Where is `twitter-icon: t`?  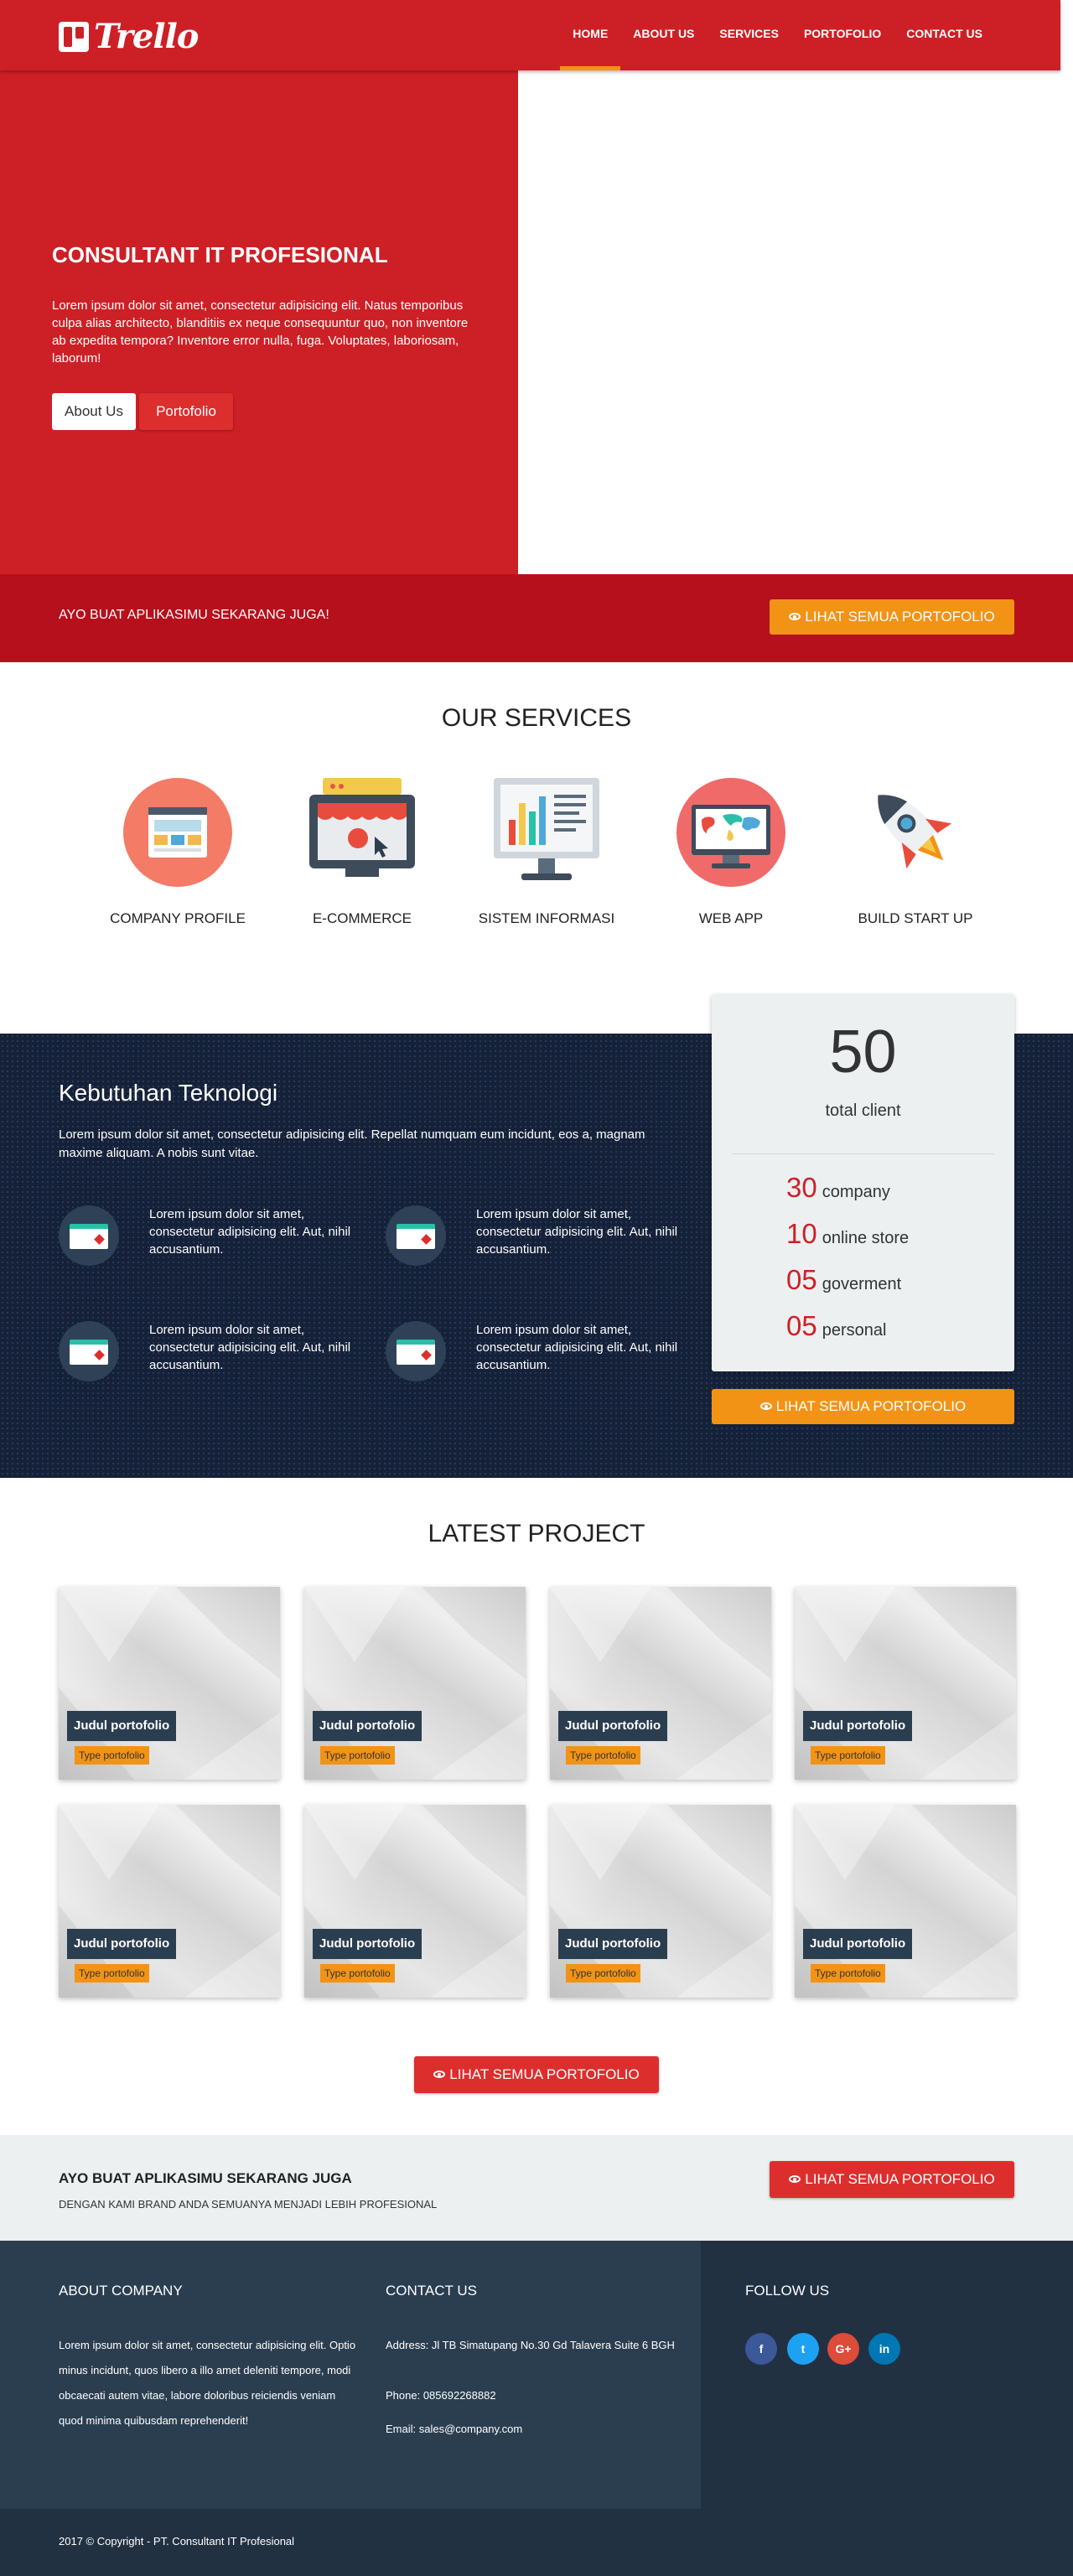
twitter-icon: t is located at coordinates (803, 2349).